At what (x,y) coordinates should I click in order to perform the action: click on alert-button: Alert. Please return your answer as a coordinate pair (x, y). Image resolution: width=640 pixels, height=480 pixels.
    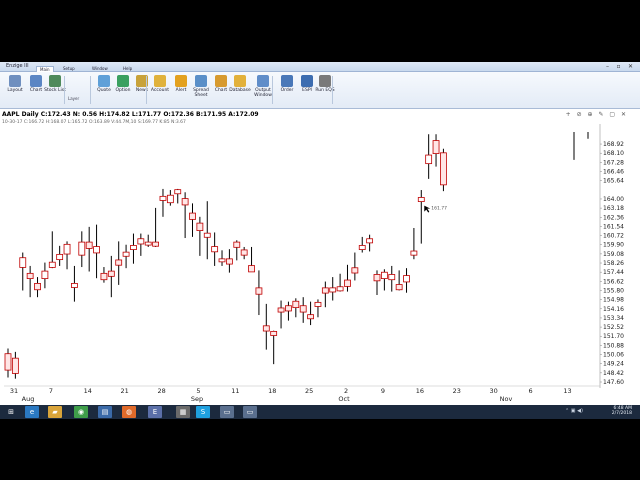
    Looking at the image, I should click on (181, 90).